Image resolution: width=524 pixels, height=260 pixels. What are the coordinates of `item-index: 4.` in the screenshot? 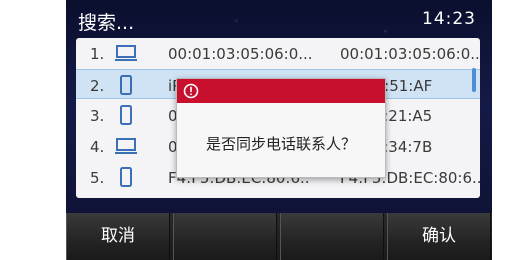 It's located at (97, 147).